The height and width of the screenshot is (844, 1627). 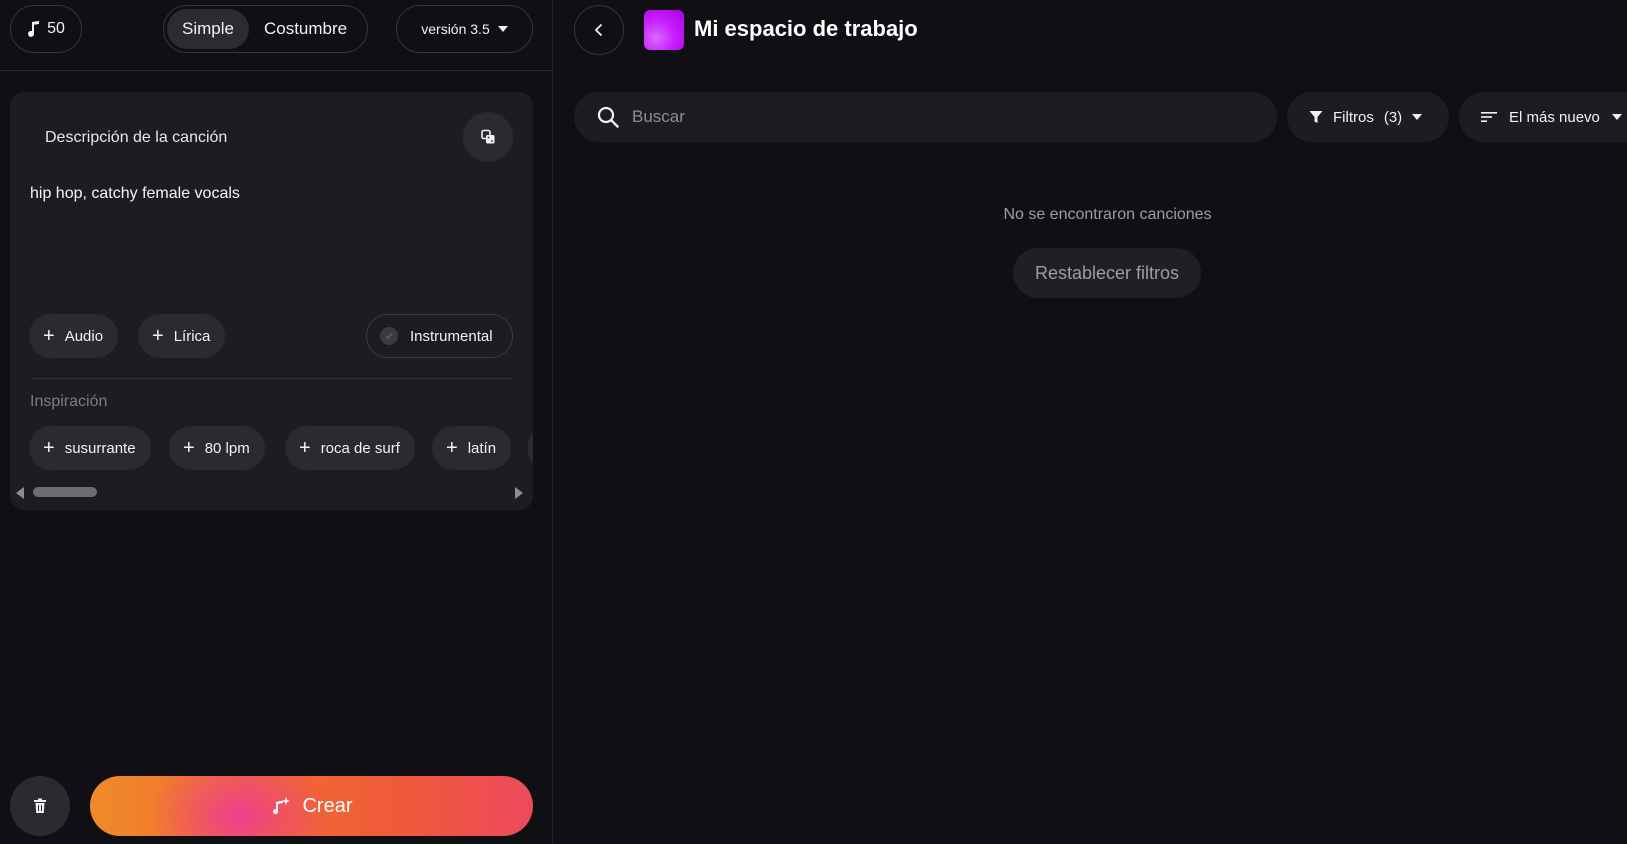 I want to click on sparkle-music-icon, so click(x=282, y=806).